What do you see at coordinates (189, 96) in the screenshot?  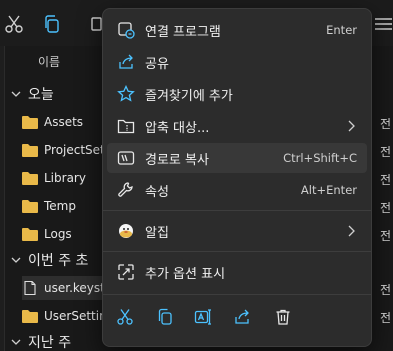 I see `menu-item-label: 즐겨찾기에 추가` at bounding box center [189, 96].